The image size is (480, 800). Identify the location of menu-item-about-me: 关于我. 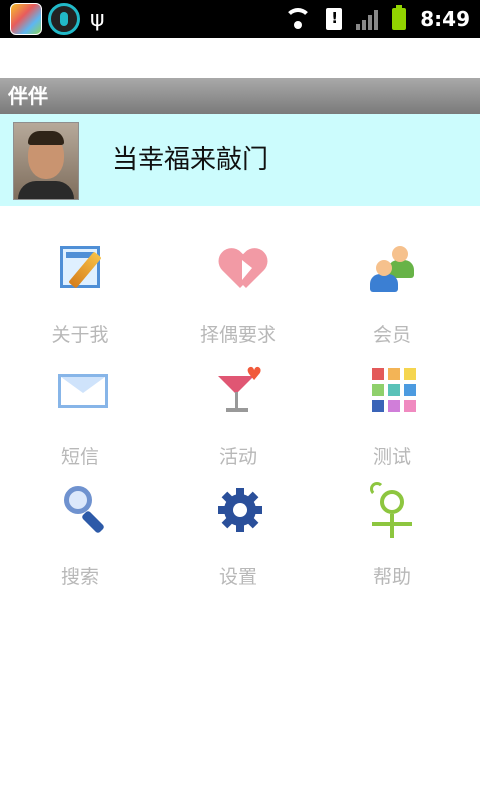
(80, 299).